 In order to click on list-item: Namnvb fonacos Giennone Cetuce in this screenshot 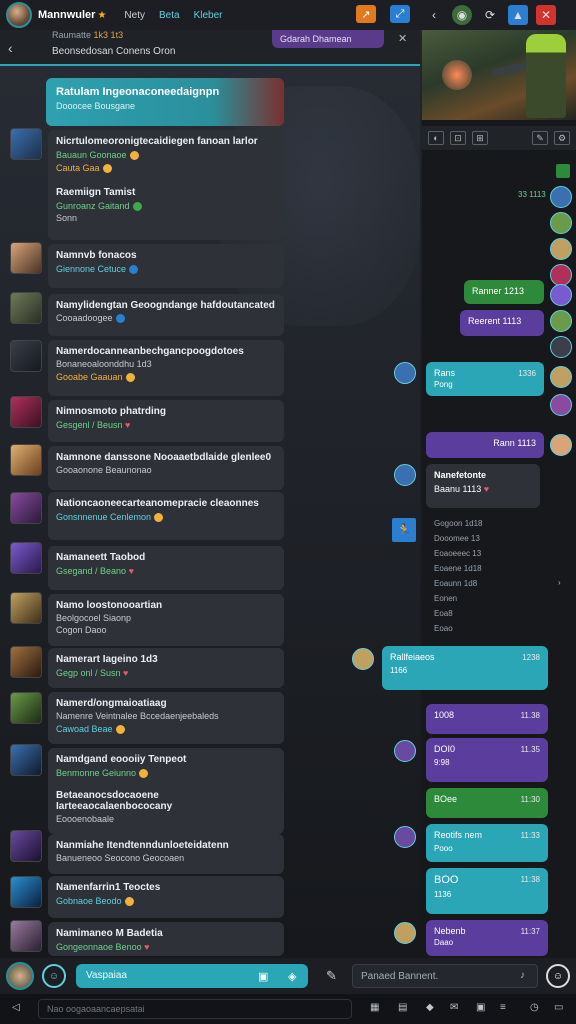, I will do `click(166, 266)`.